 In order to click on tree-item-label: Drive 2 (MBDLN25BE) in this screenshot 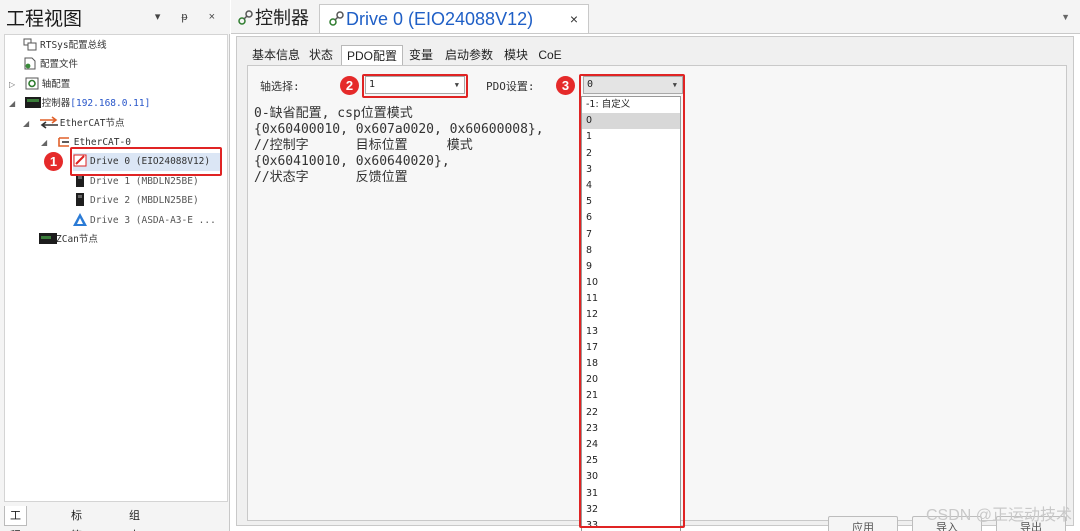, I will do `click(144, 200)`.